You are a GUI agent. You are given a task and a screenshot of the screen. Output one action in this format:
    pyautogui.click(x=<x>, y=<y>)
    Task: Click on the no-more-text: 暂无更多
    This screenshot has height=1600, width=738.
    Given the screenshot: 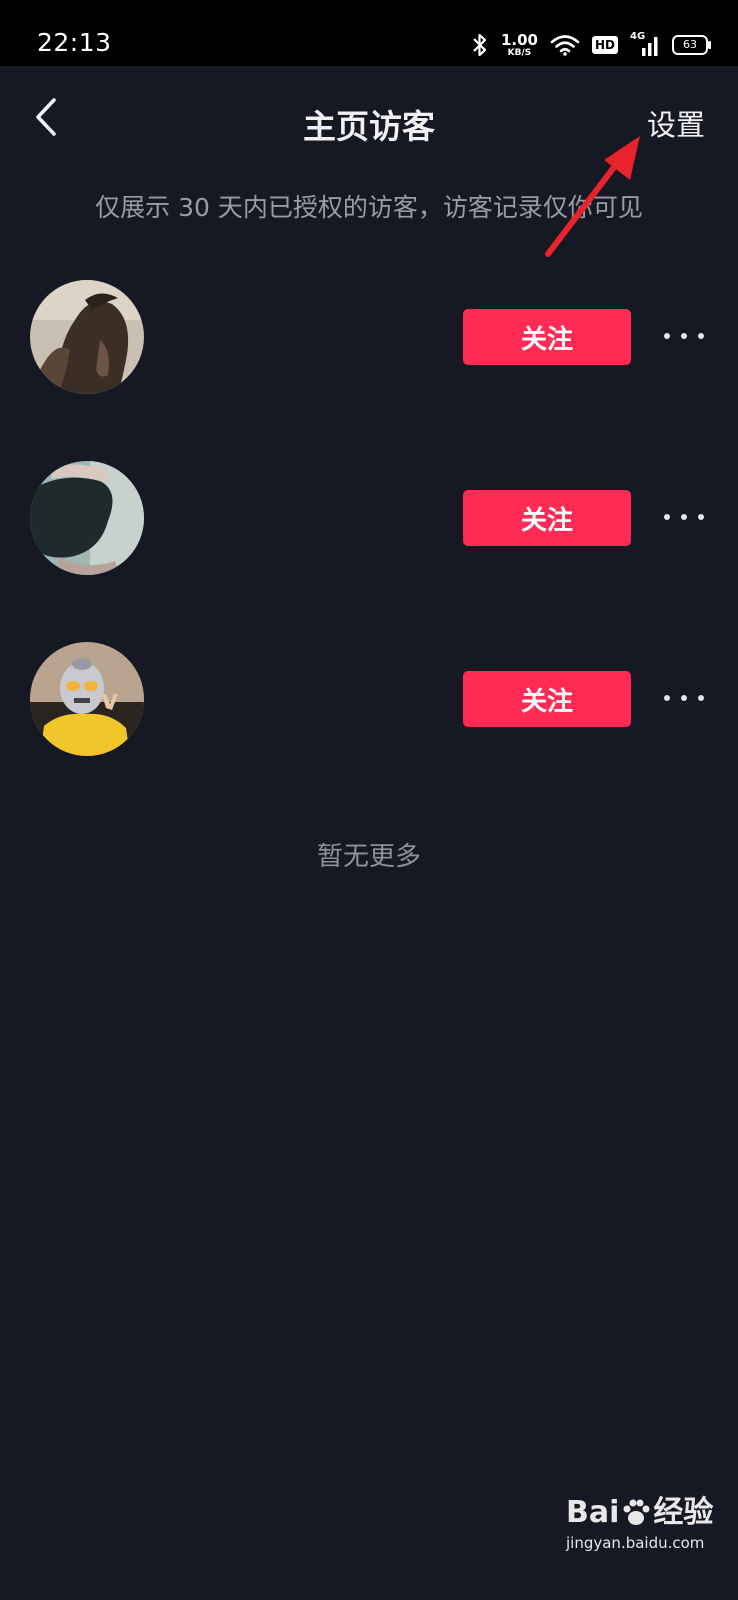 What is the action you would take?
    pyautogui.click(x=368, y=857)
    